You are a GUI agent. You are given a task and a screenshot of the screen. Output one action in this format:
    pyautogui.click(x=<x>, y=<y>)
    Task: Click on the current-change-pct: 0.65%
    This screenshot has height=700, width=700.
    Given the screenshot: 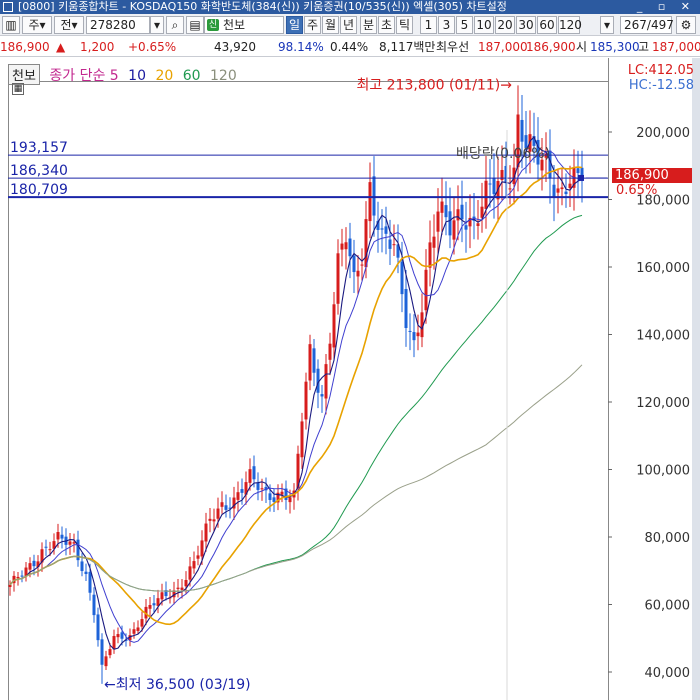 What is the action you would take?
    pyautogui.click(x=637, y=190)
    